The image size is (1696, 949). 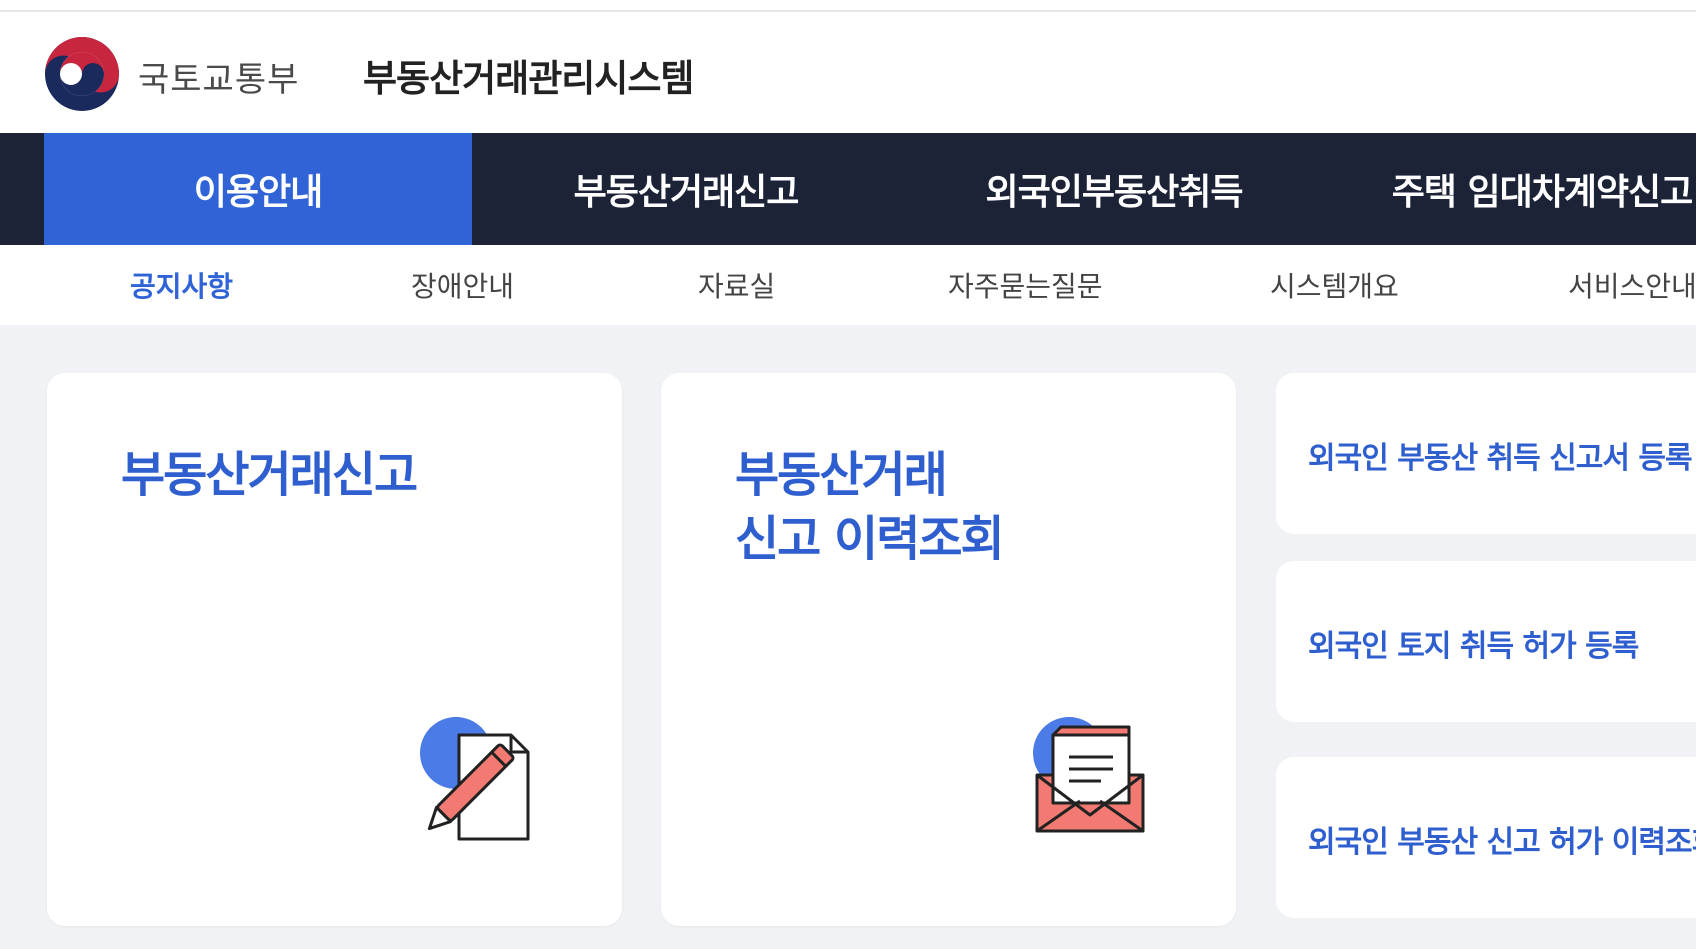 I want to click on side-link-label: 외국인 토지 취득 허가 등록, so click(x=1473, y=646).